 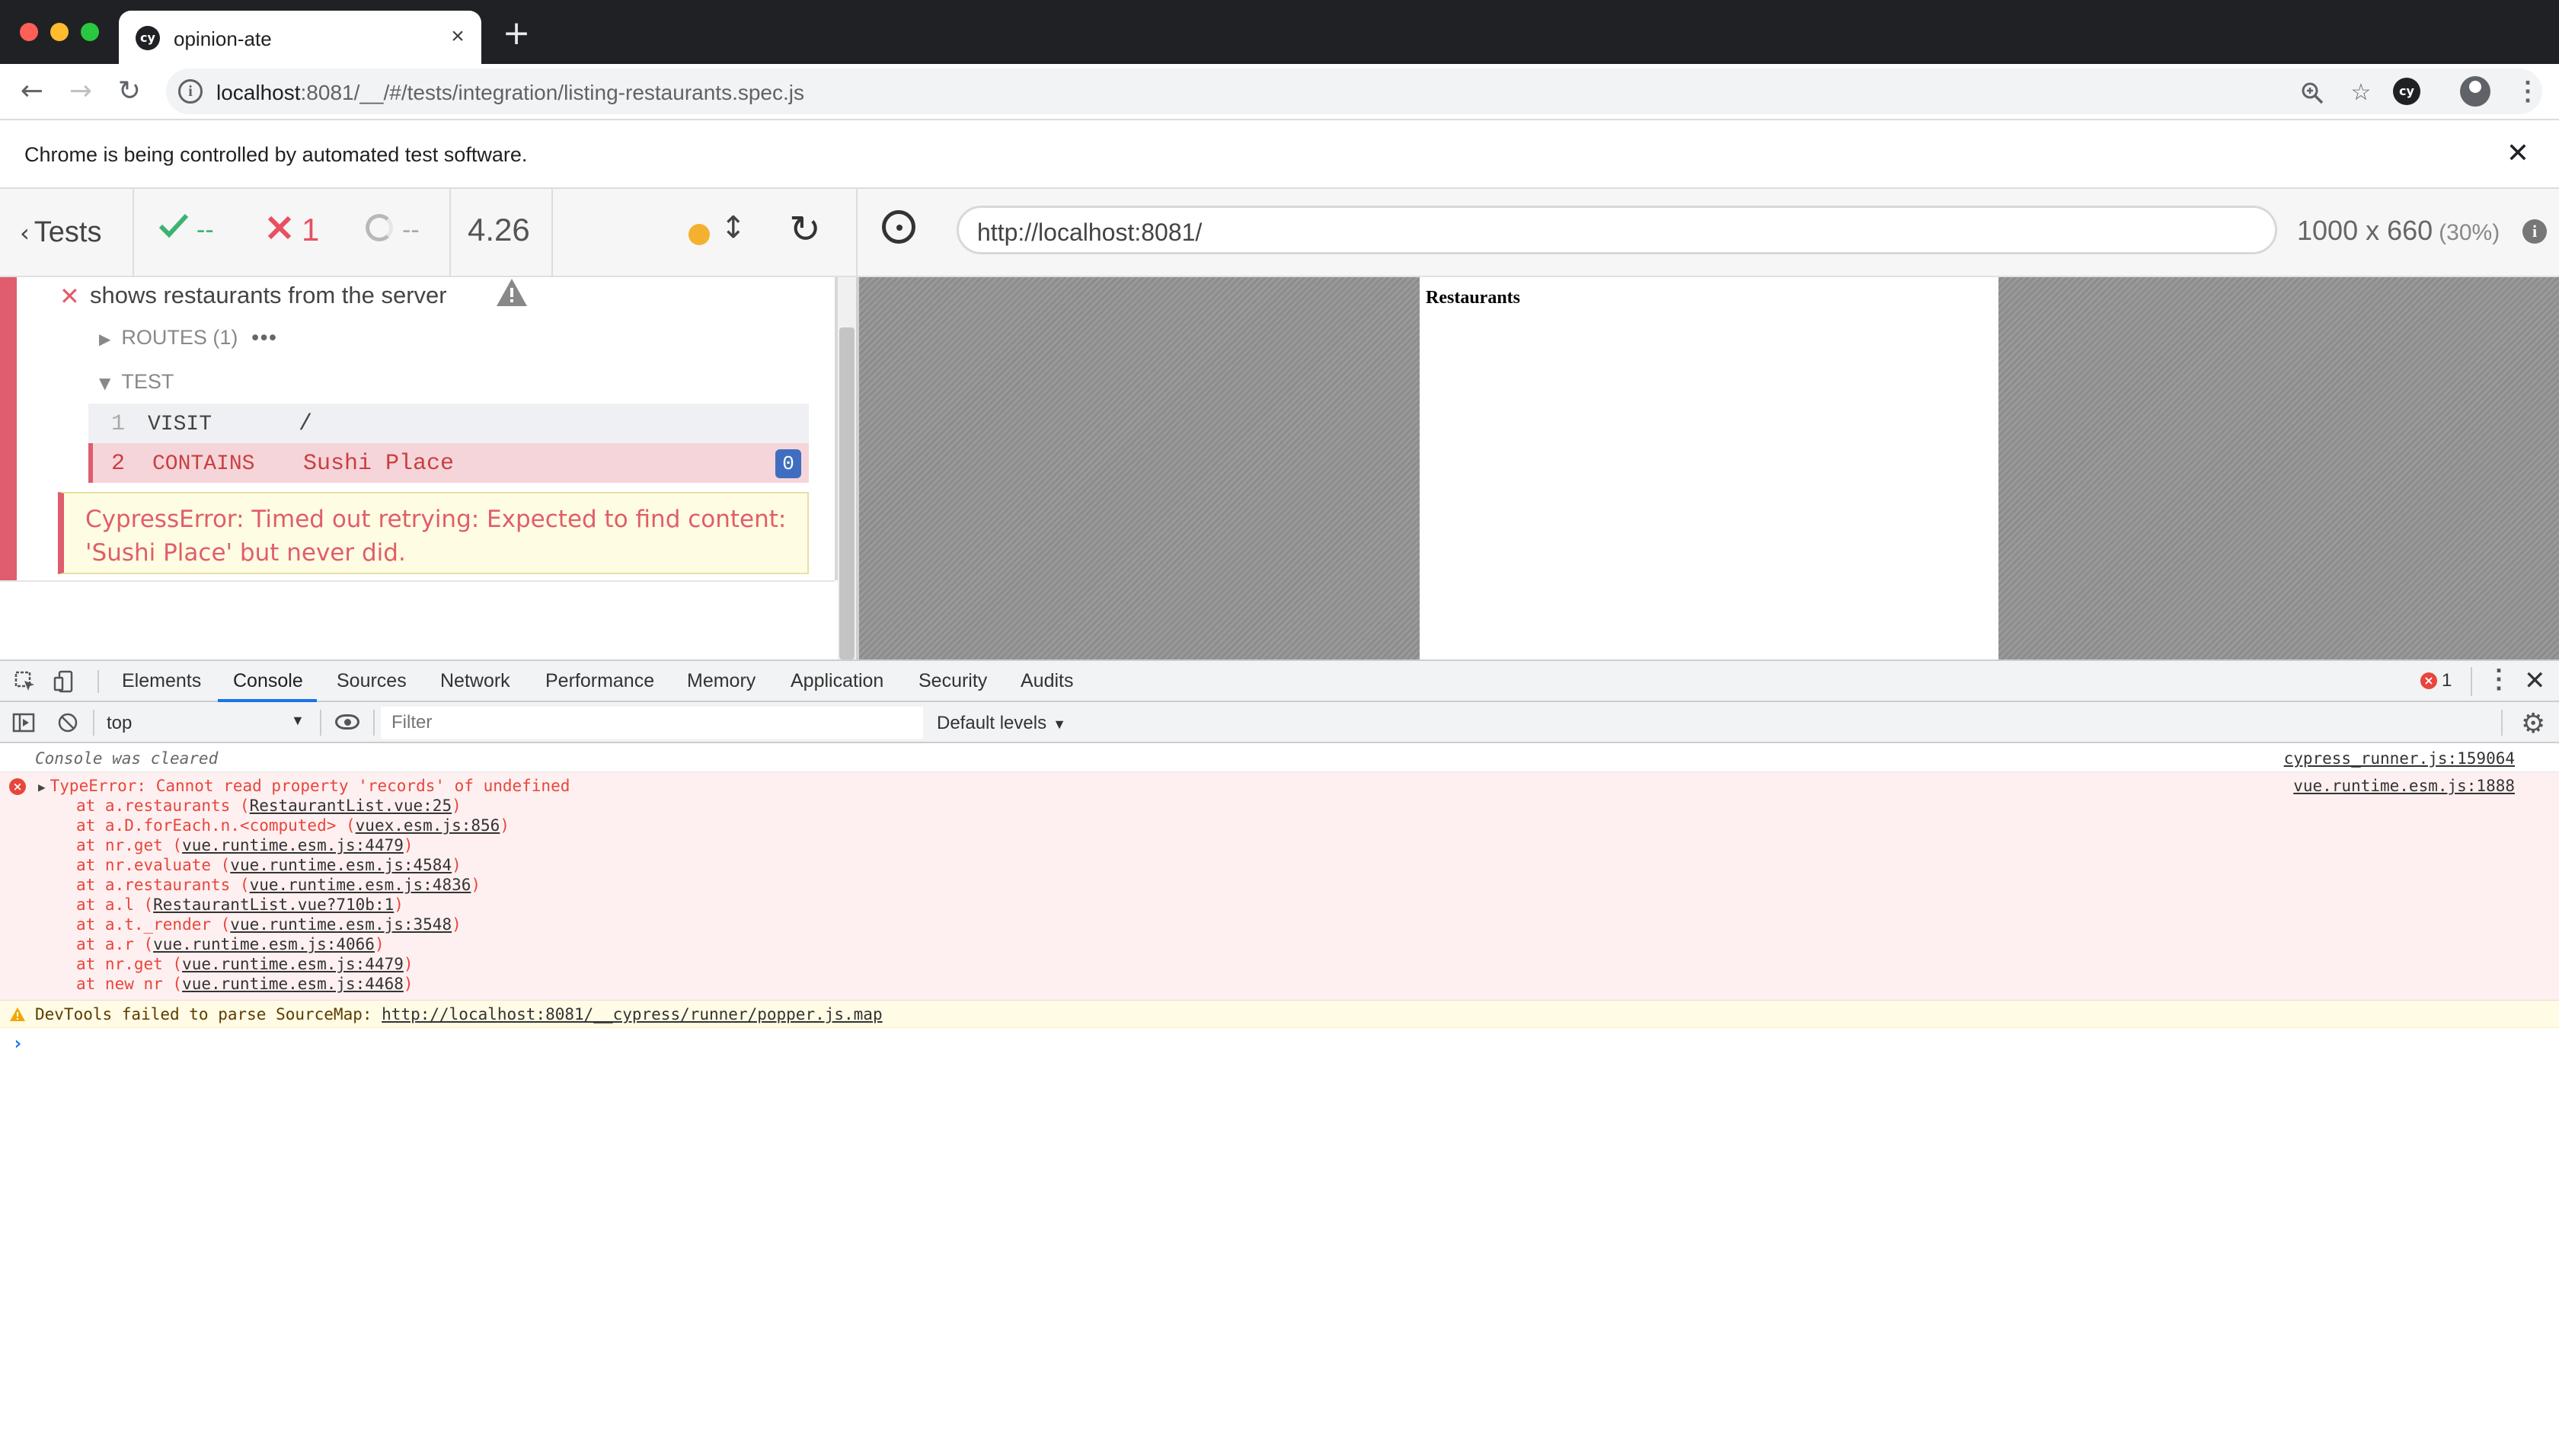 What do you see at coordinates (264, 337) in the screenshot?
I see `more-icon: •••` at bounding box center [264, 337].